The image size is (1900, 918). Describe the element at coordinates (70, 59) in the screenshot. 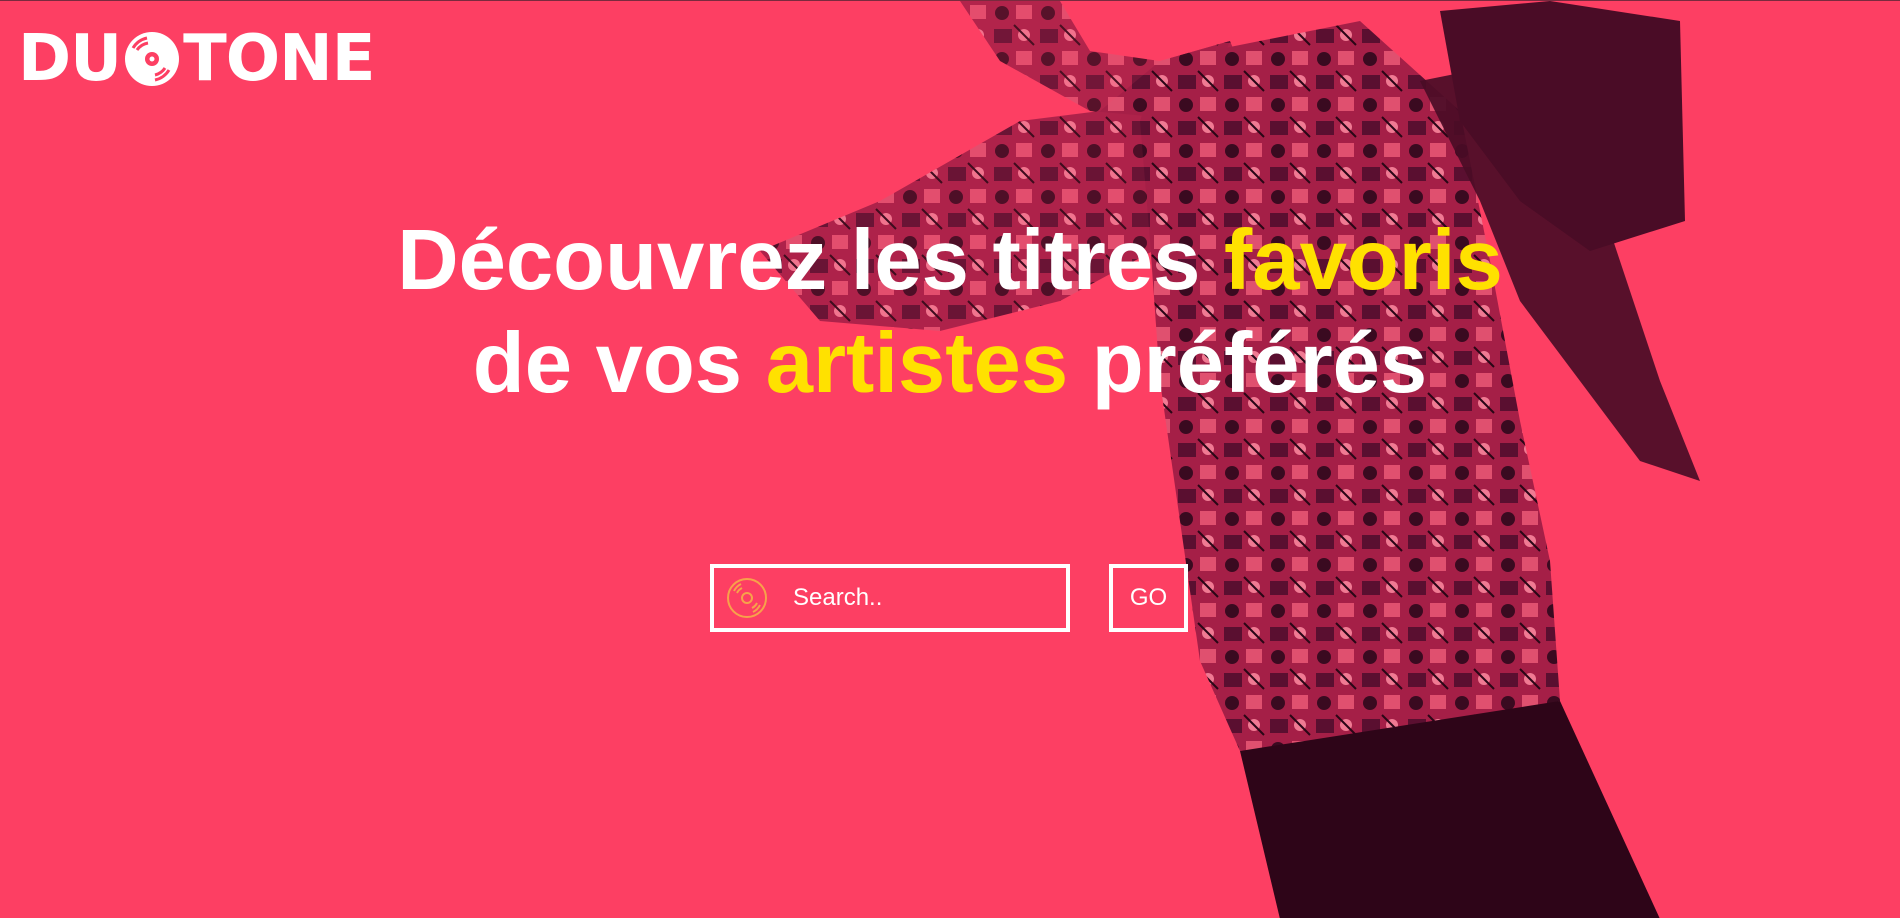

I see `brand-name-part1: DU` at that location.